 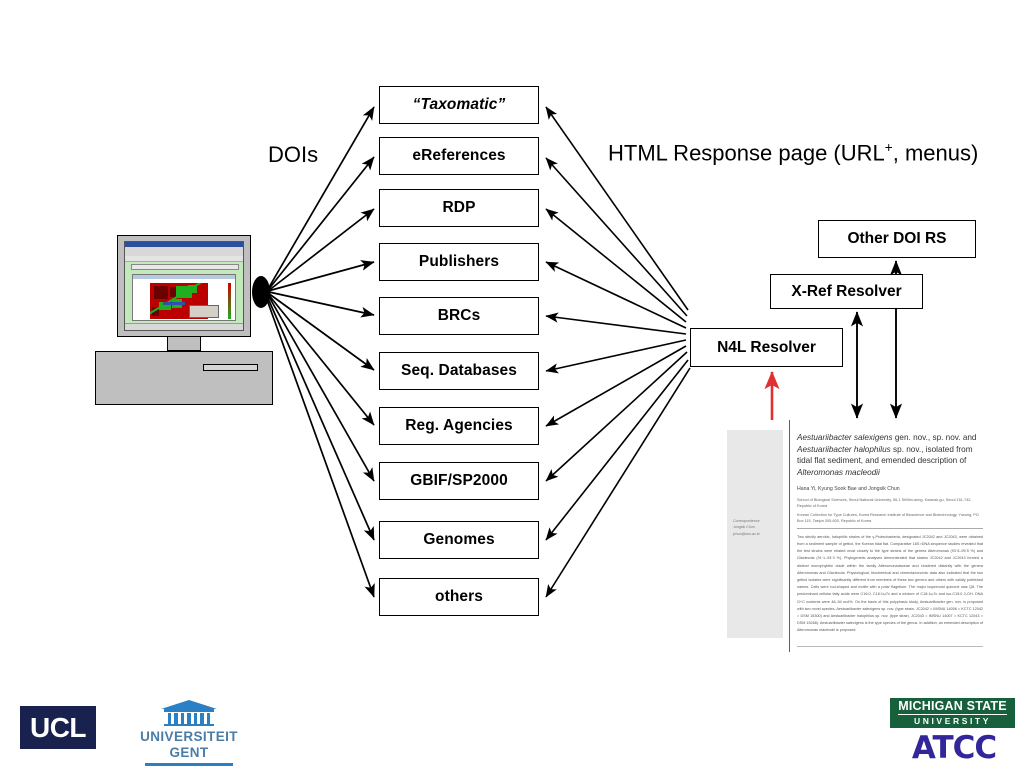 What do you see at coordinates (189, 764) in the screenshot?
I see `gent-logo-underline` at bounding box center [189, 764].